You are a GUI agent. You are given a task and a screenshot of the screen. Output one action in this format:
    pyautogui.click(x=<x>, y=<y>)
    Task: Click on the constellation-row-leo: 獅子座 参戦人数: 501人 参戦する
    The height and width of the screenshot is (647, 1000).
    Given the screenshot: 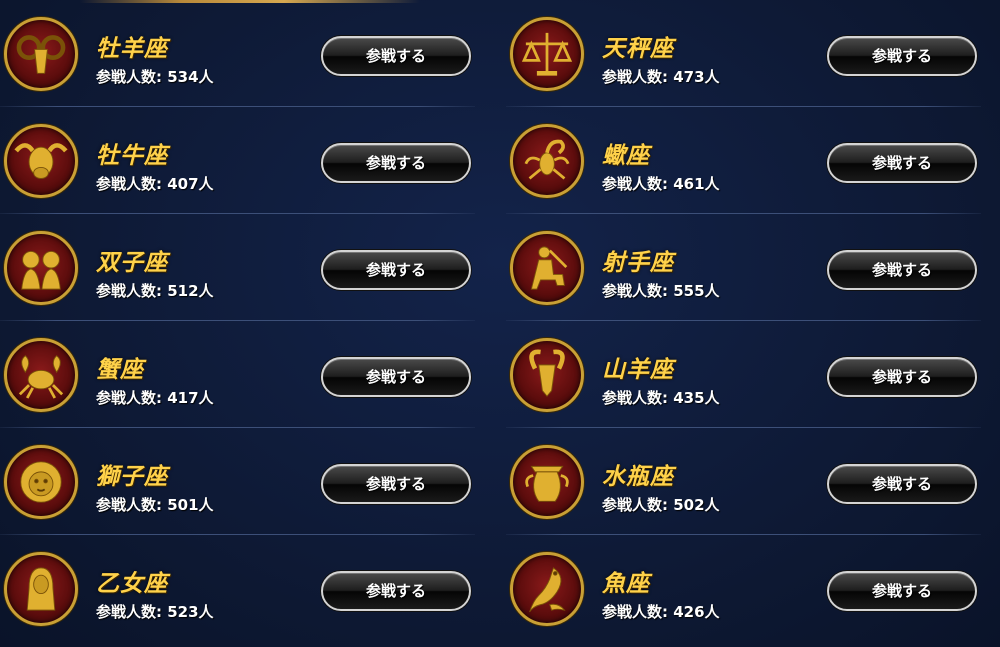 What is the action you would take?
    pyautogui.click(x=237, y=481)
    